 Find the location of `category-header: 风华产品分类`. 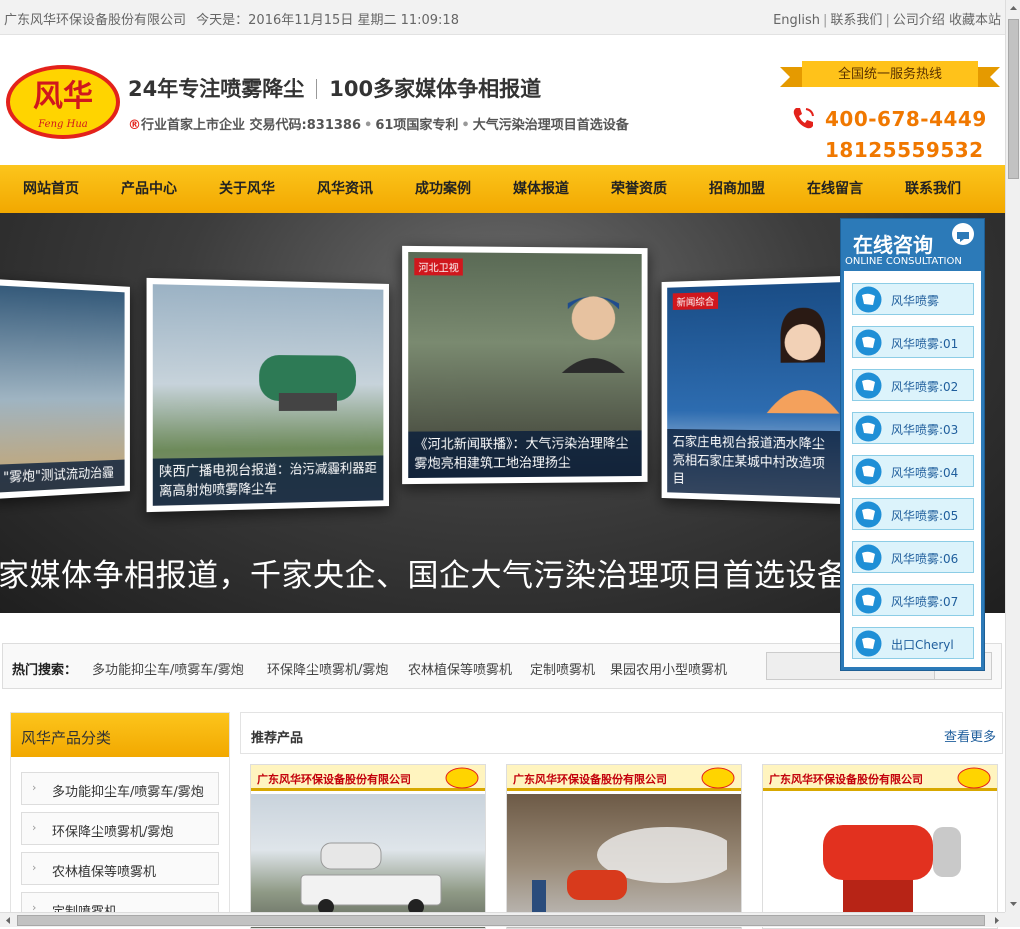

category-header: 风华产品分类 is located at coordinates (120, 735).